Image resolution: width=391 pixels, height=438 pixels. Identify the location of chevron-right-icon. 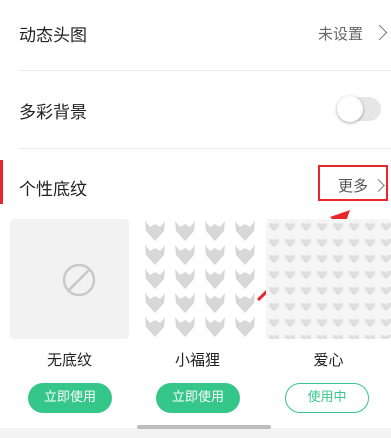
(379, 32).